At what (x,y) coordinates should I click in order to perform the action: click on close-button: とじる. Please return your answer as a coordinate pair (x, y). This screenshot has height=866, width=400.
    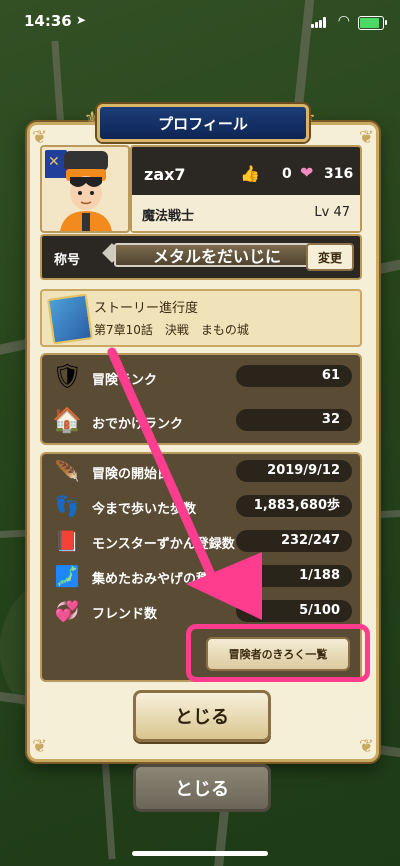
    Looking at the image, I should click on (202, 716).